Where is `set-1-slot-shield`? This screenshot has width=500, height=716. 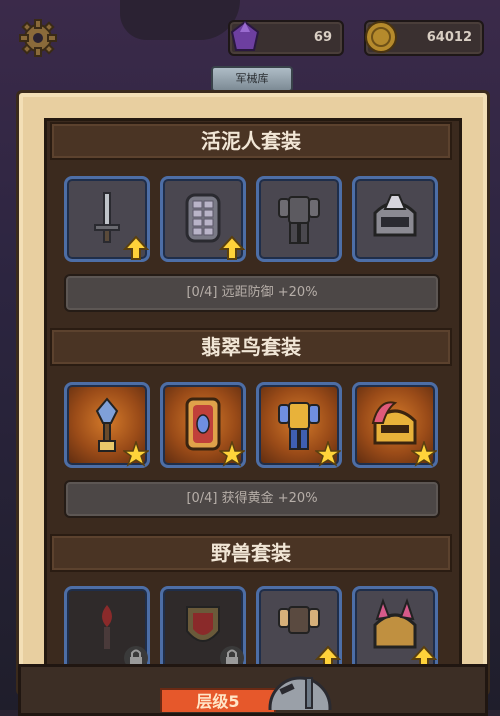 set-1-slot-shield is located at coordinates (203, 219).